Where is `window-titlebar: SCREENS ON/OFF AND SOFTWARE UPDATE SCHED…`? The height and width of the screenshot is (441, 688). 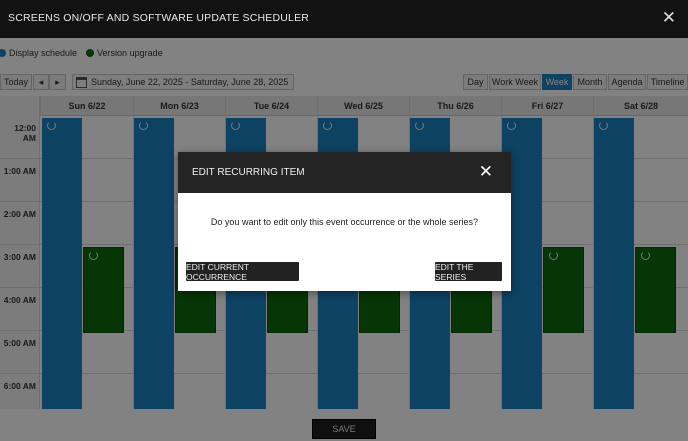 window-titlebar: SCREENS ON/OFF AND SOFTWARE UPDATE SCHED… is located at coordinates (344, 19).